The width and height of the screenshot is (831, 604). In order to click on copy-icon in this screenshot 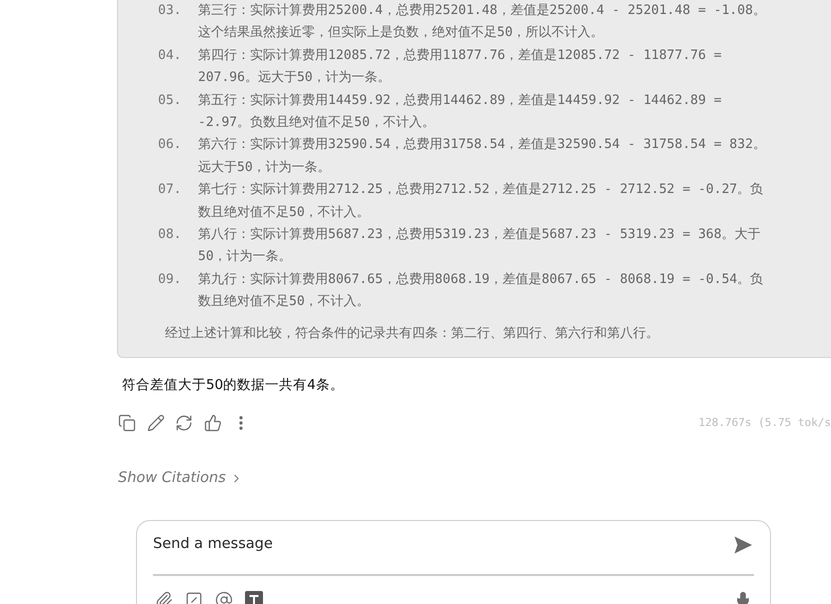, I will do `click(127, 423)`.